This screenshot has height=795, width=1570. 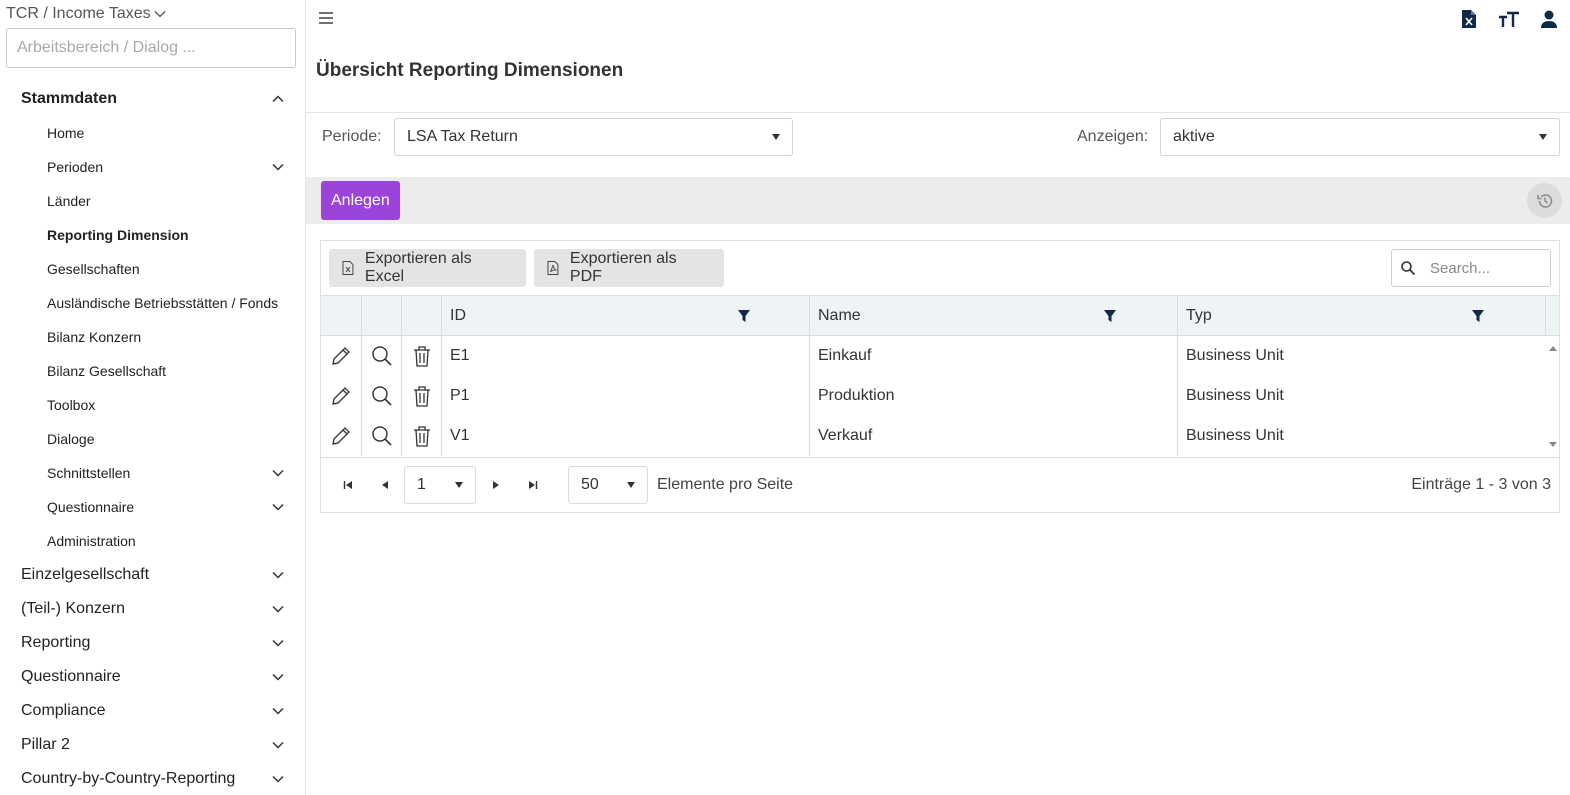 What do you see at coordinates (153, 711) in the screenshot?
I see `nav-section-compliance: Compliance` at bounding box center [153, 711].